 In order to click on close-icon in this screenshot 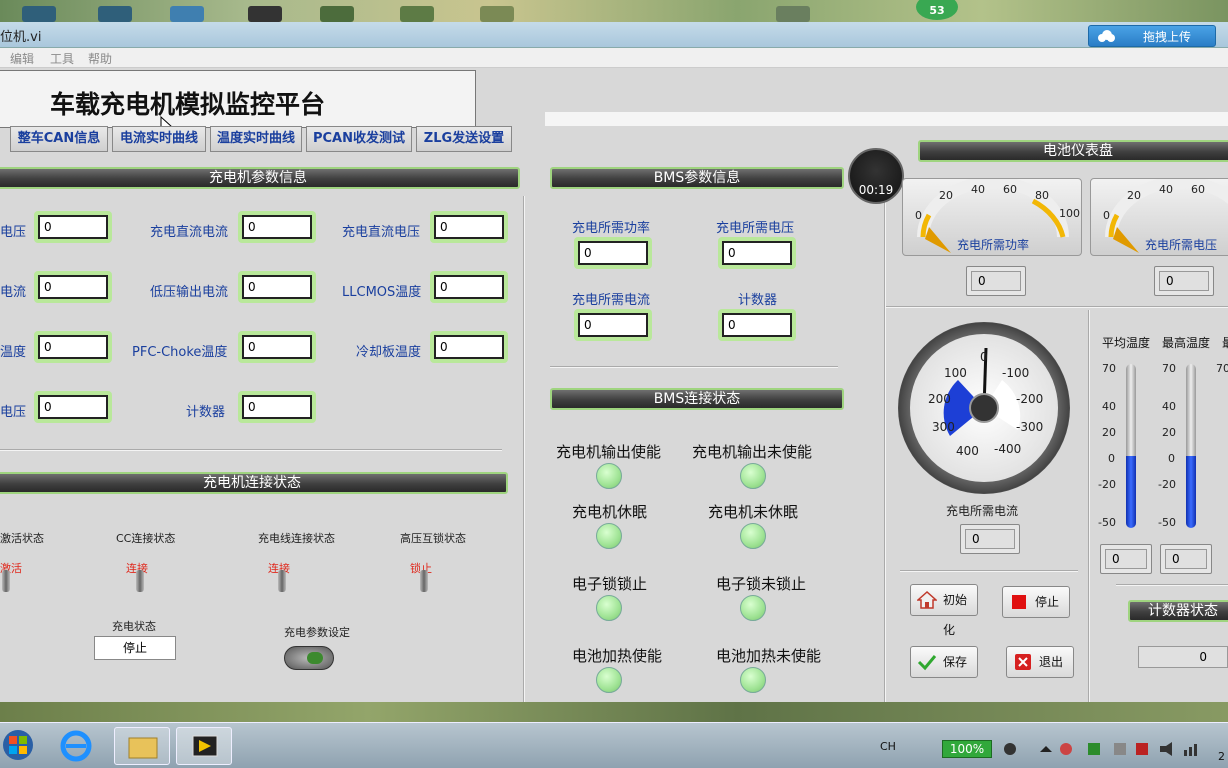, I will do `click(1023, 662)`.